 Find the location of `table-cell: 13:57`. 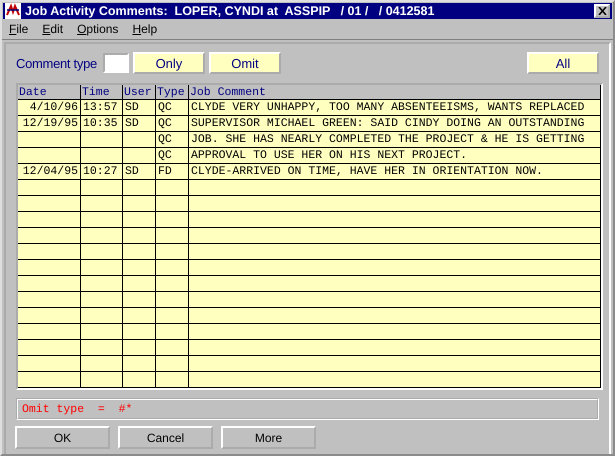

table-cell: 13:57 is located at coordinates (102, 108).